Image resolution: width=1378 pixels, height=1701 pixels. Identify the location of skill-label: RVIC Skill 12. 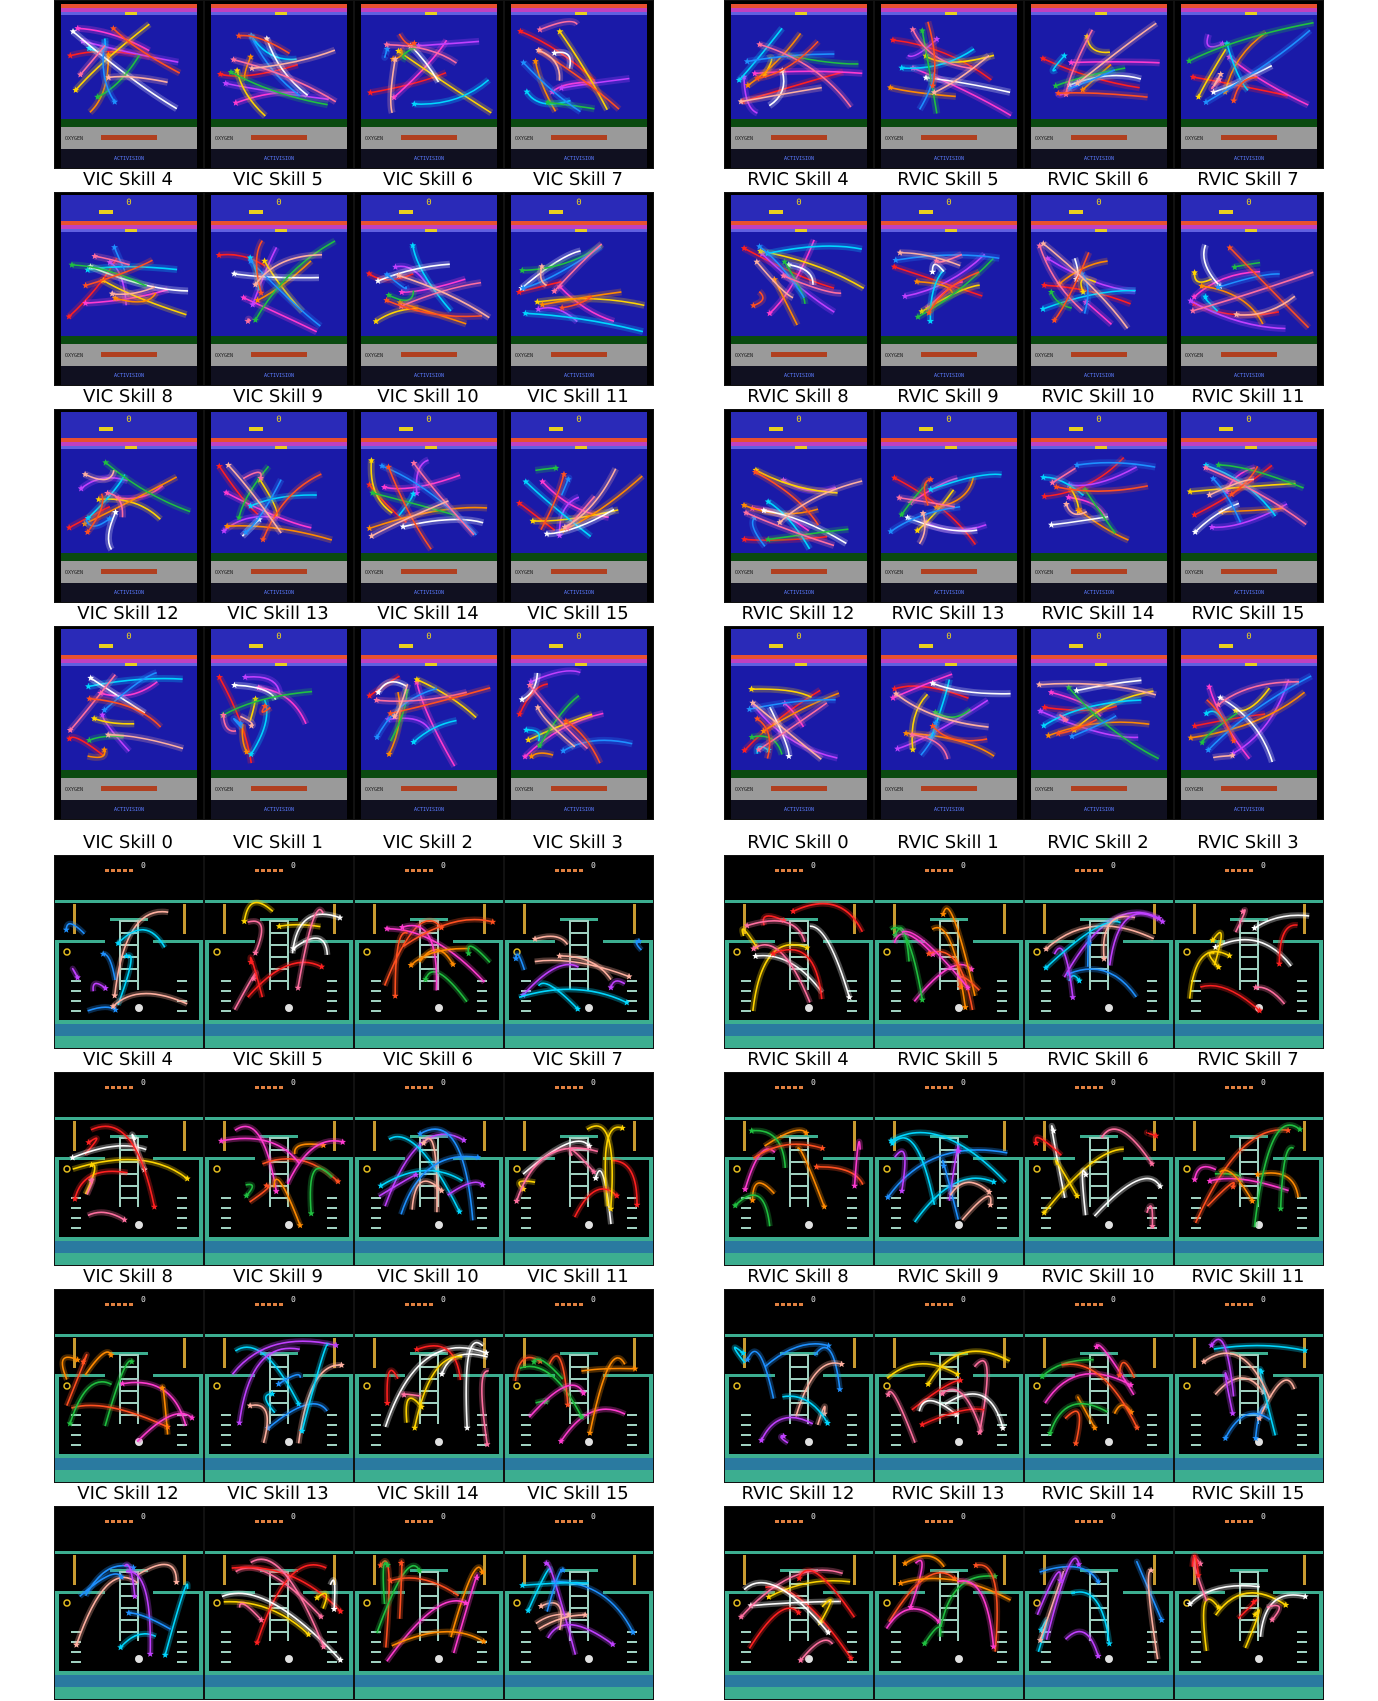
(798, 613).